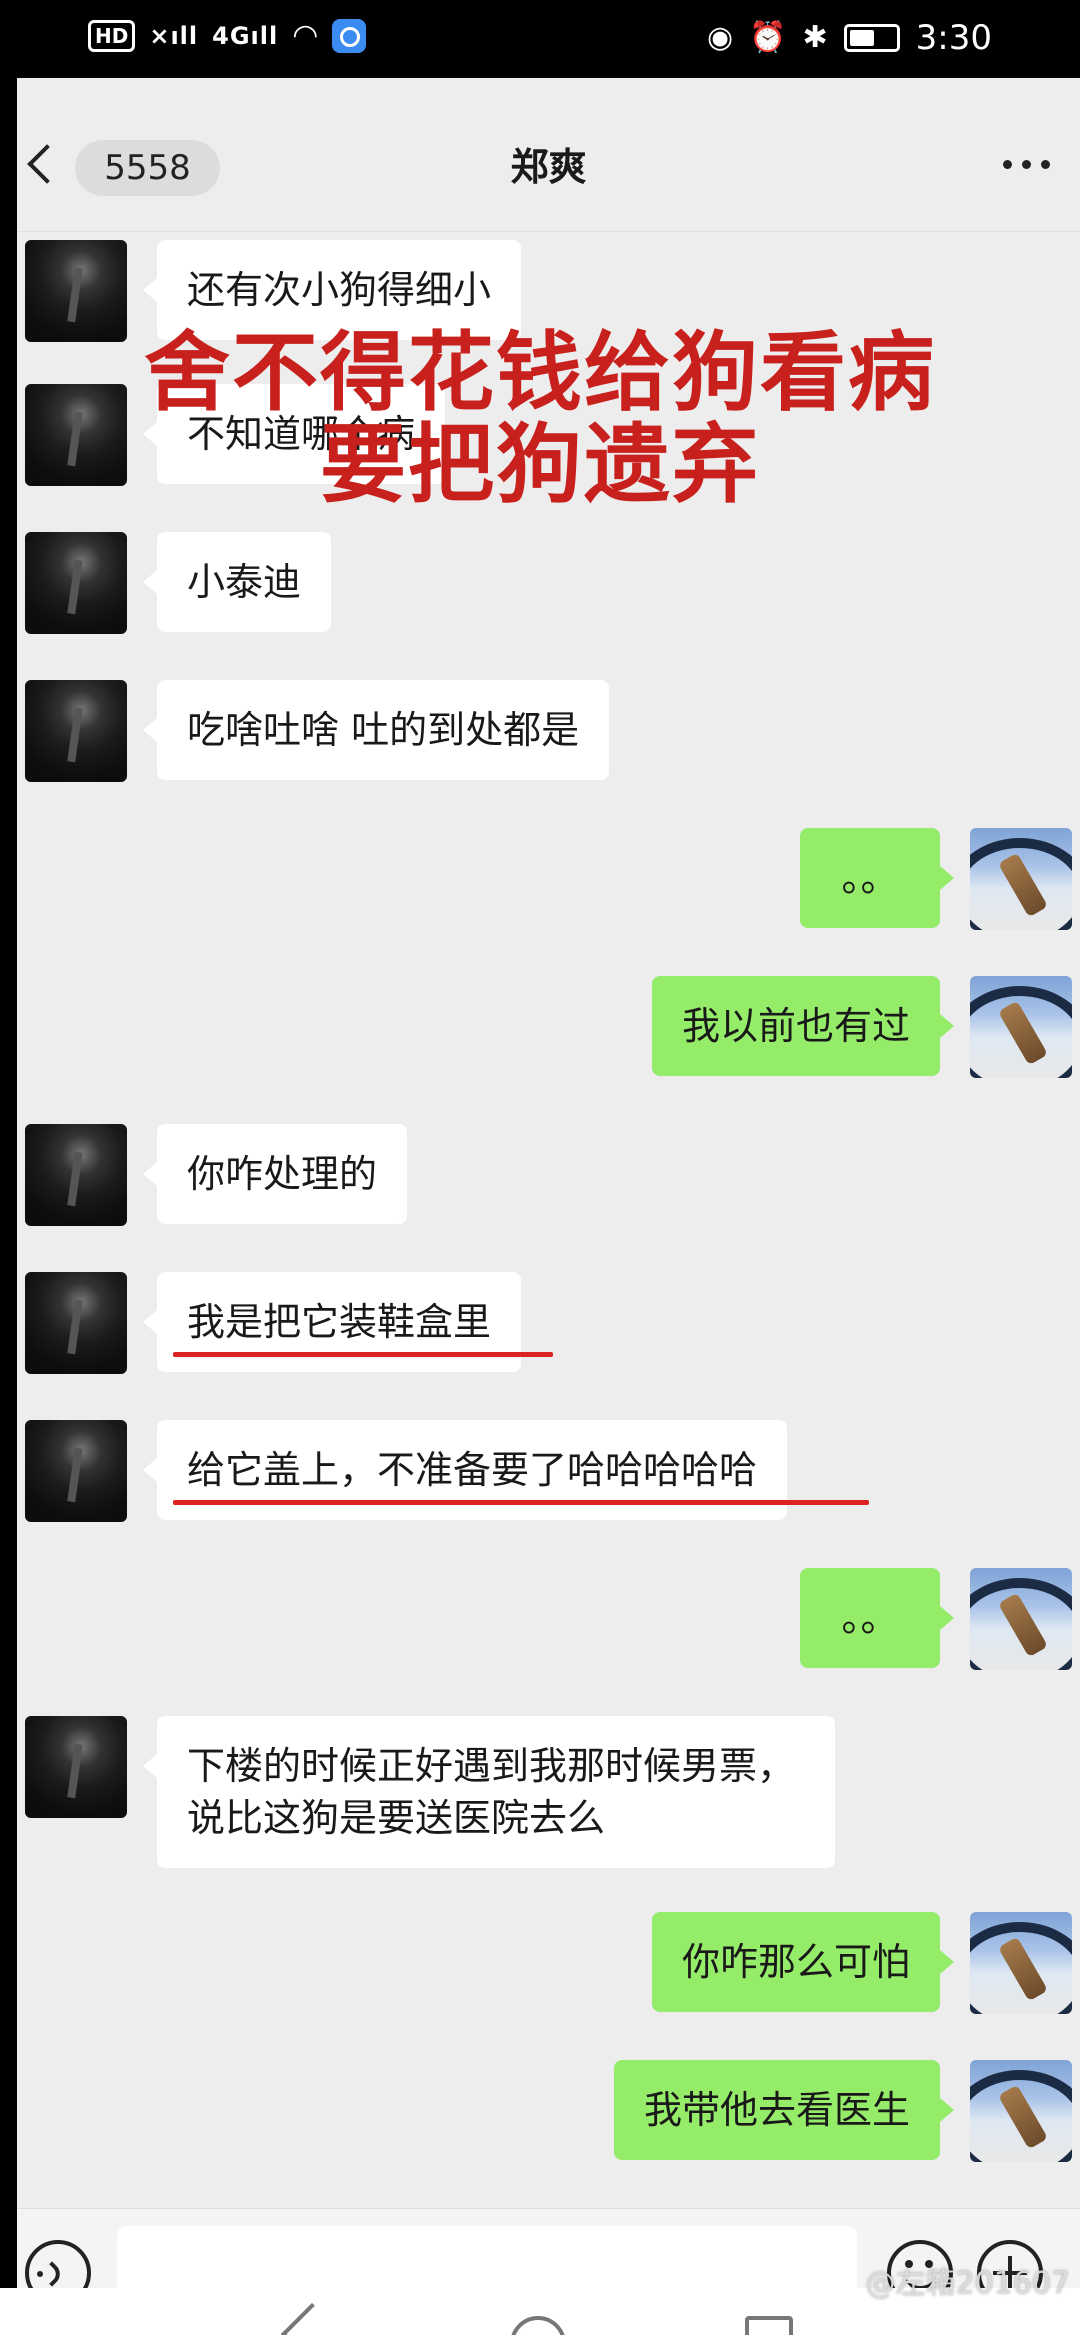 The width and height of the screenshot is (1080, 2335). What do you see at coordinates (540, 39) in the screenshot?
I see `status-bar: HD ×ıll 4Gıll ◠ ◉ ⏰ ✱ 3:30` at bounding box center [540, 39].